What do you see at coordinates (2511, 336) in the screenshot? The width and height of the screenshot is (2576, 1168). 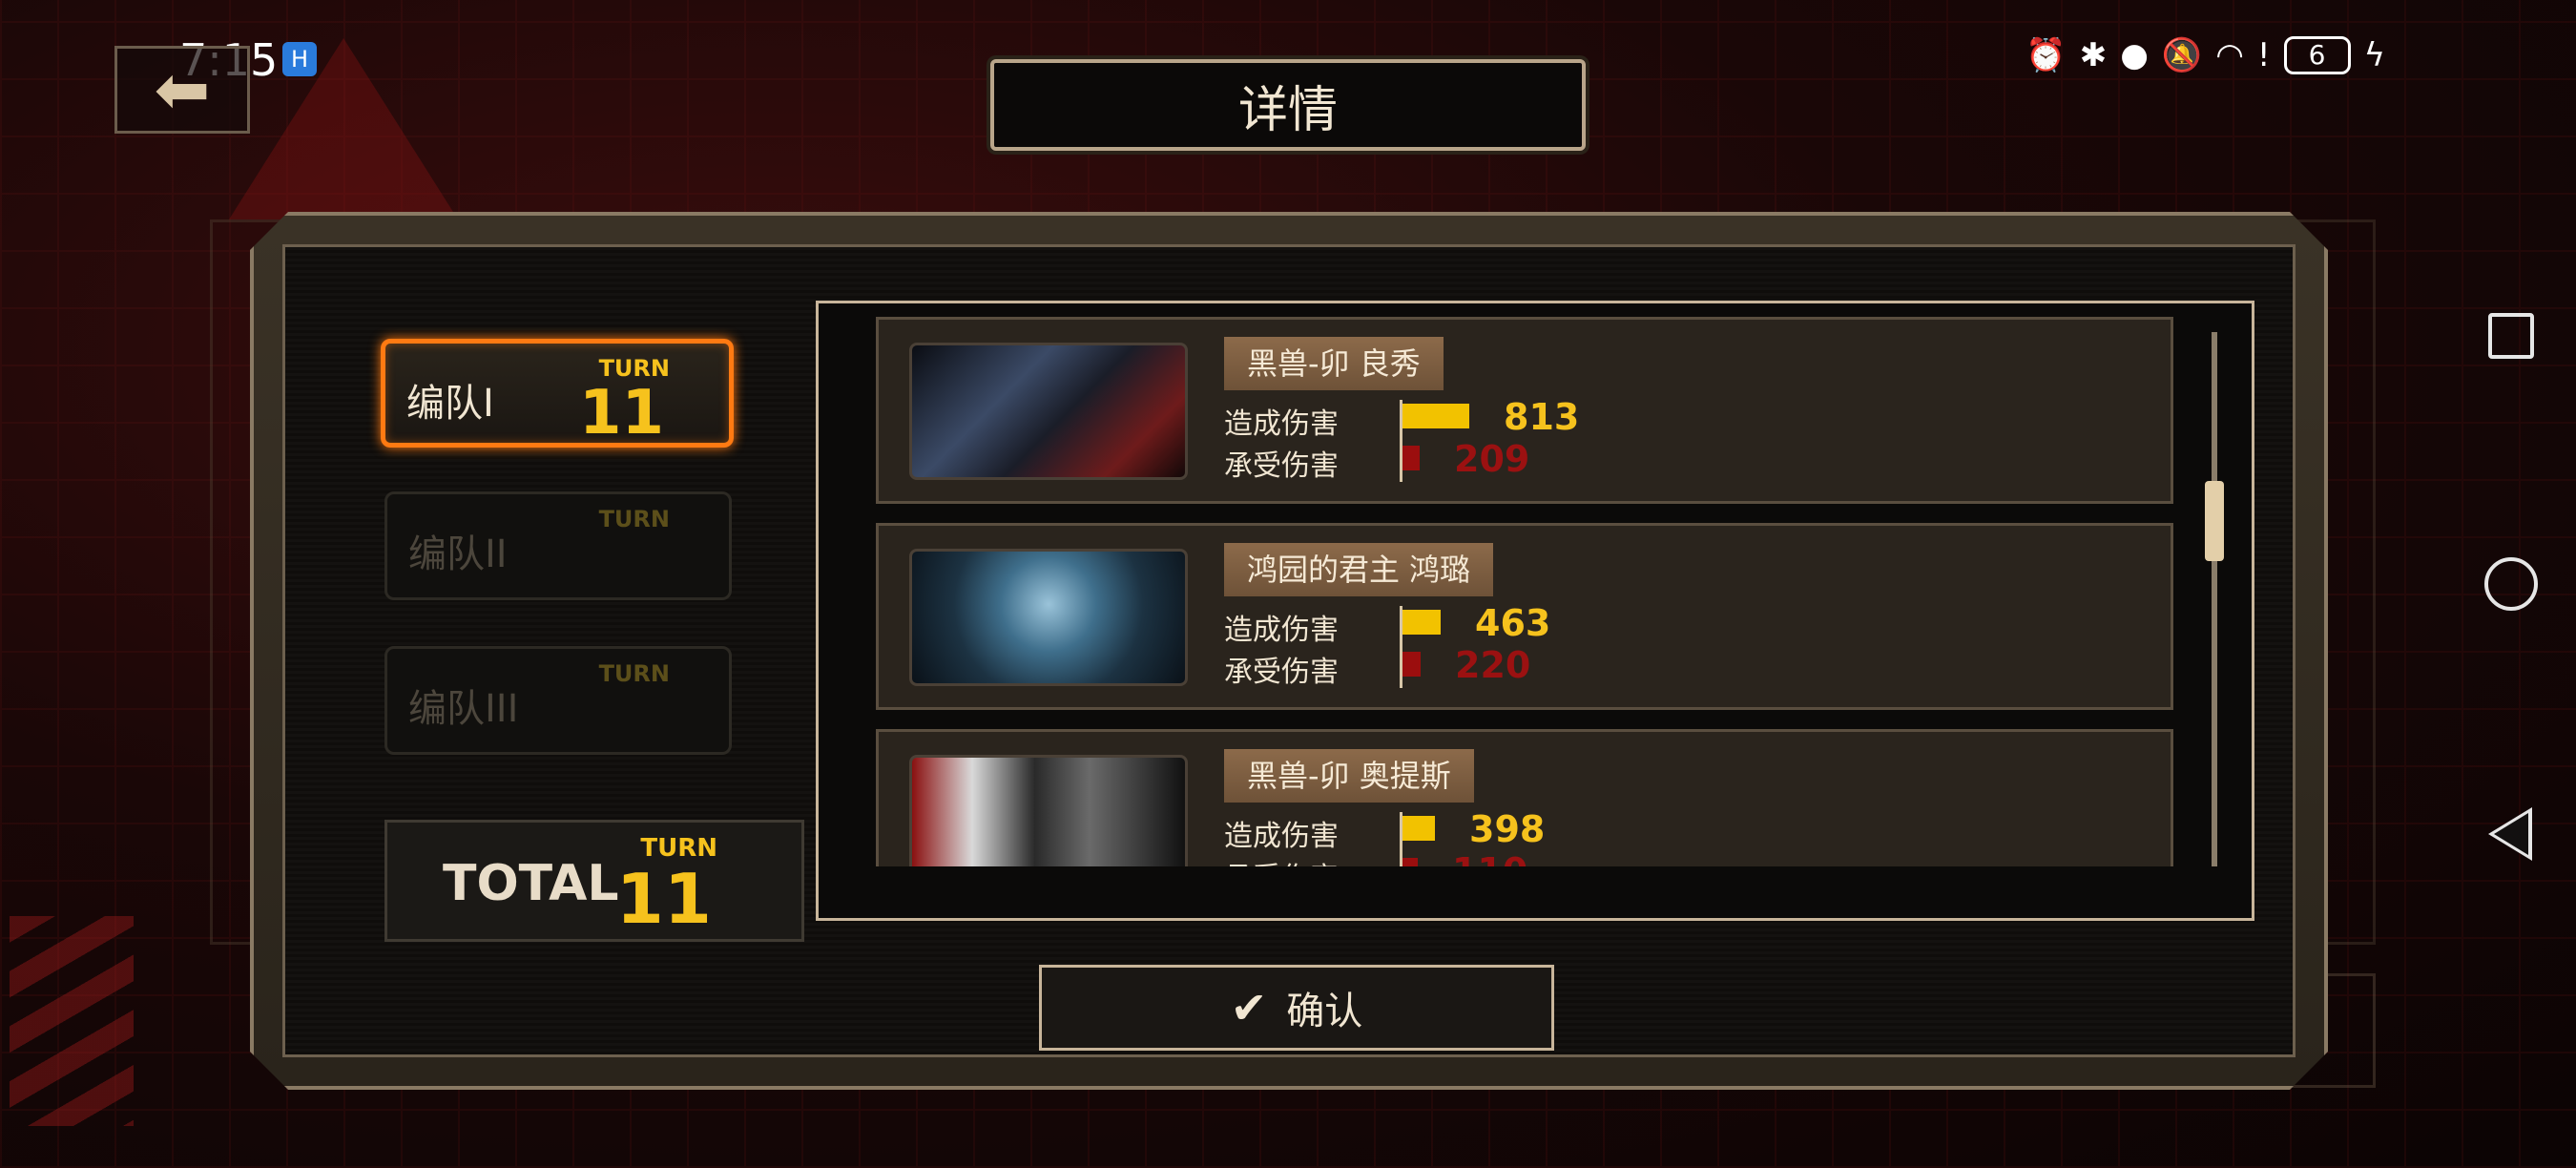 I see `recent-apps-button` at bounding box center [2511, 336].